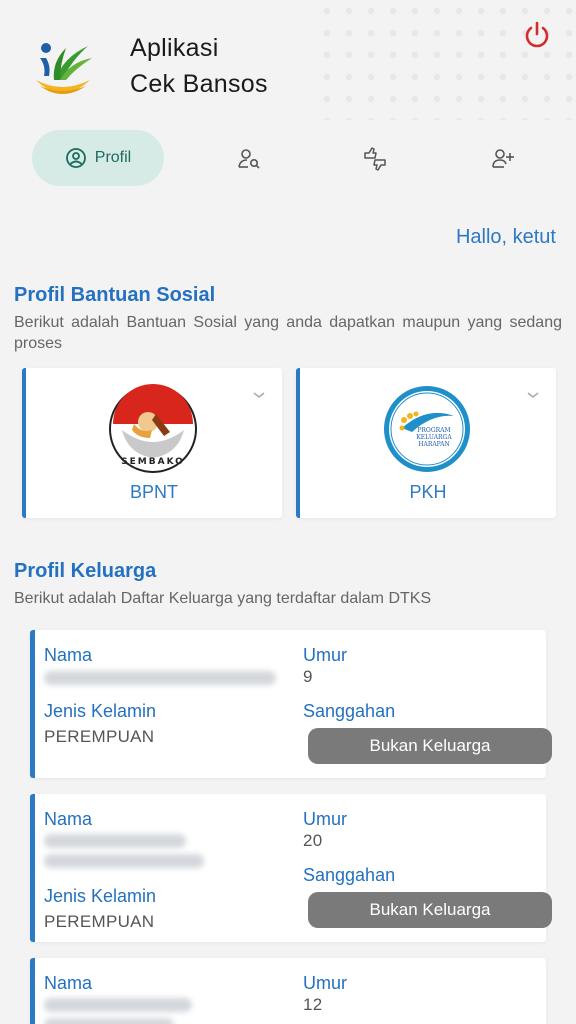 This screenshot has width=576, height=1024. I want to click on pkh-logo: PROGRAM KELUARGA HARAPAN, so click(427, 429).